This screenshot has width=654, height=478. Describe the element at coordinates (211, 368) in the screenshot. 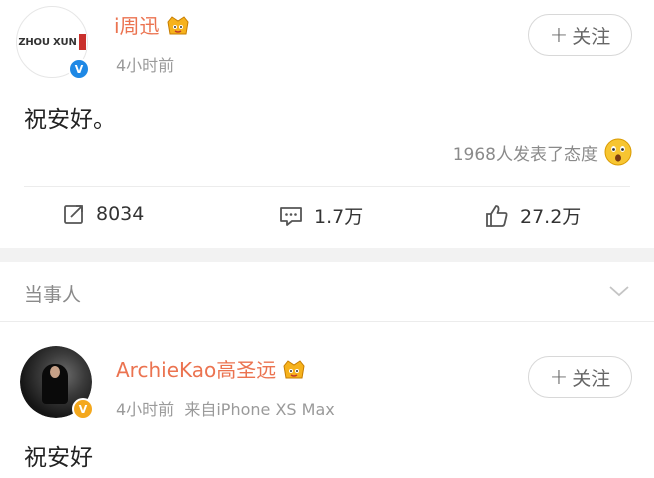

I see `username-archiekao: ArchieKao高圣远` at that location.